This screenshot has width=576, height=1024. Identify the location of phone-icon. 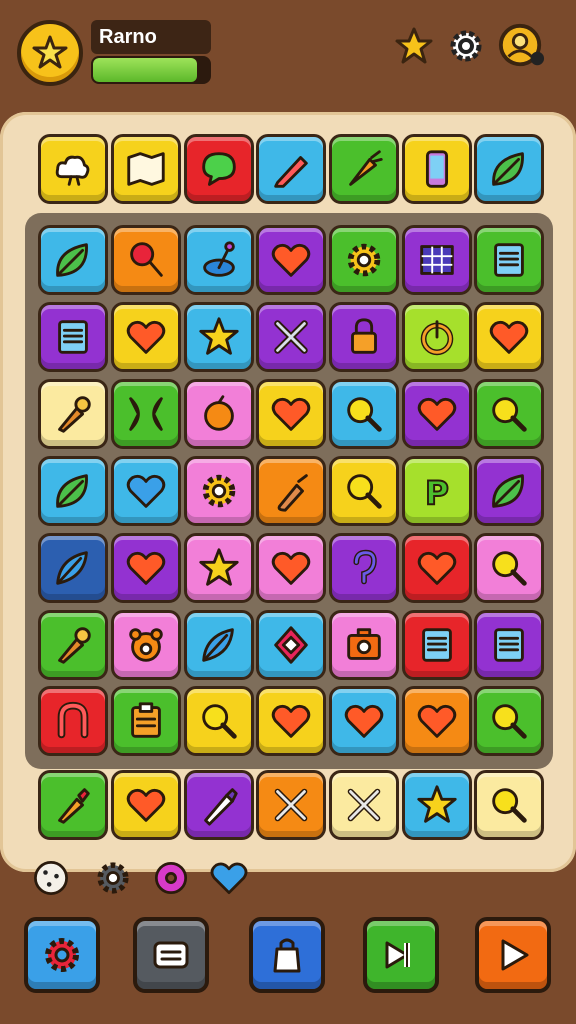
(437, 169).